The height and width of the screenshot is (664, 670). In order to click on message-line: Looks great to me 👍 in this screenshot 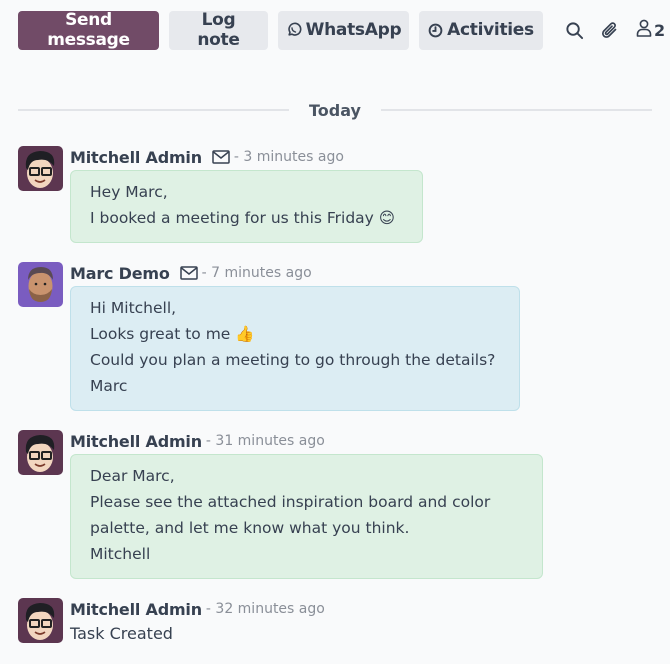, I will do `click(172, 334)`.